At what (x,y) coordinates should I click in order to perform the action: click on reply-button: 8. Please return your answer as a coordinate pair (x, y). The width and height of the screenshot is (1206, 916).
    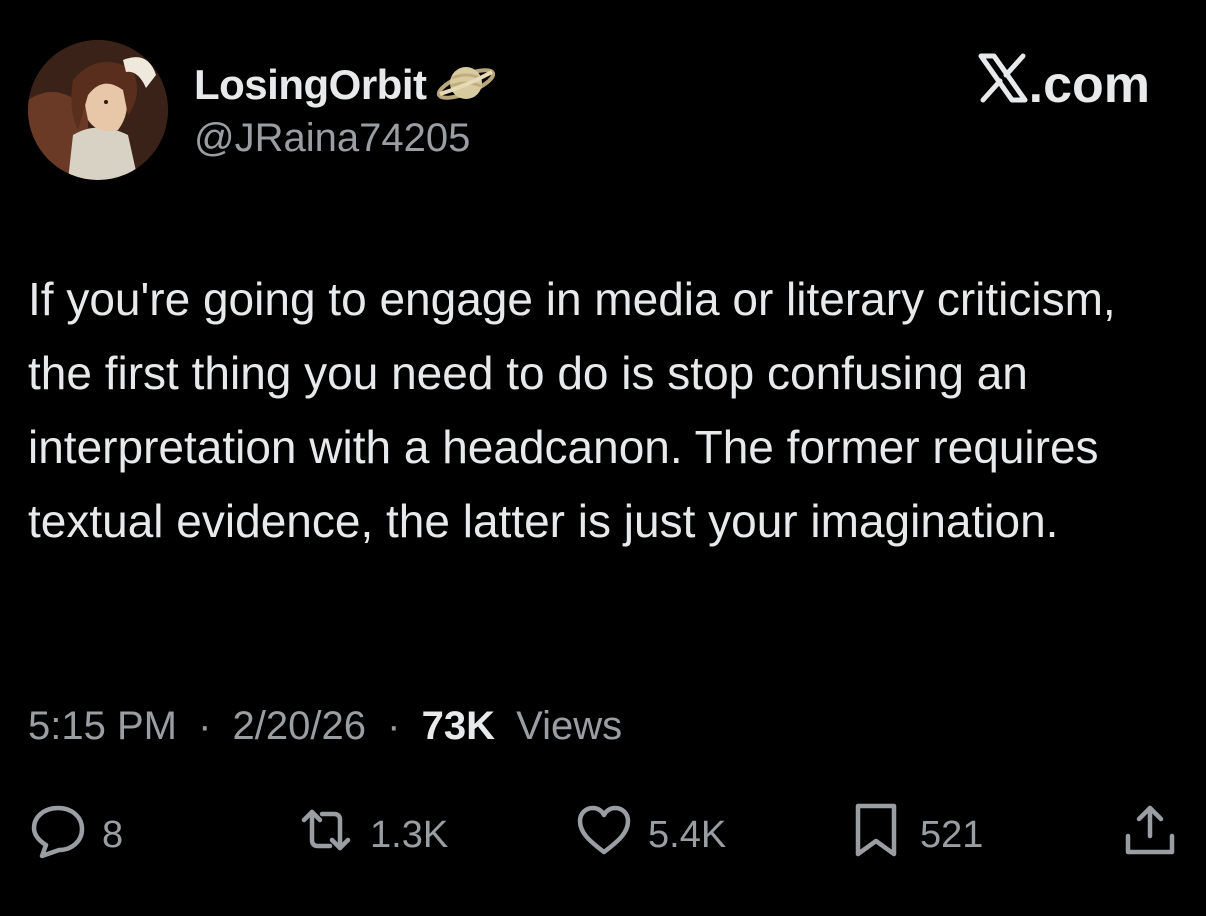
    Looking at the image, I should click on (75, 835).